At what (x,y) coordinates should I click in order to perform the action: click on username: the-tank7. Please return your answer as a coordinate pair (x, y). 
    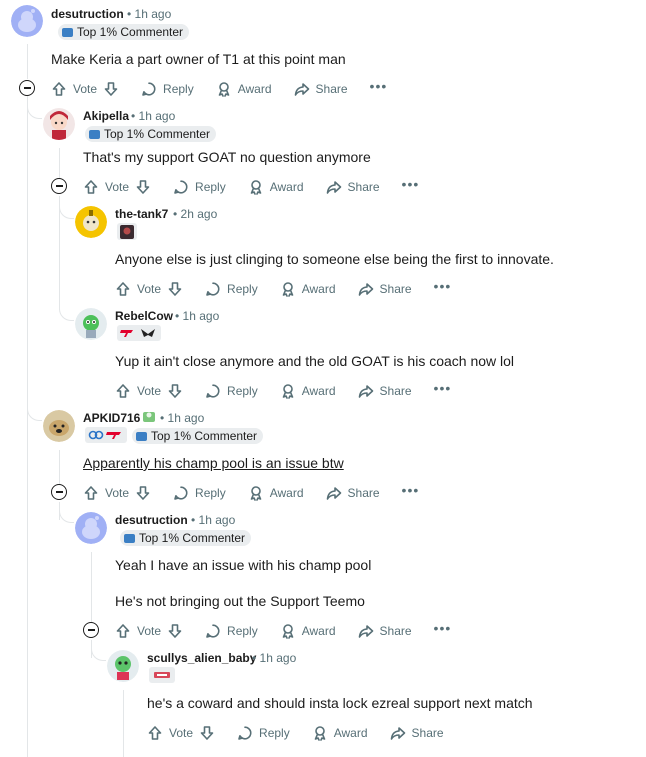
    Looking at the image, I should click on (141, 214).